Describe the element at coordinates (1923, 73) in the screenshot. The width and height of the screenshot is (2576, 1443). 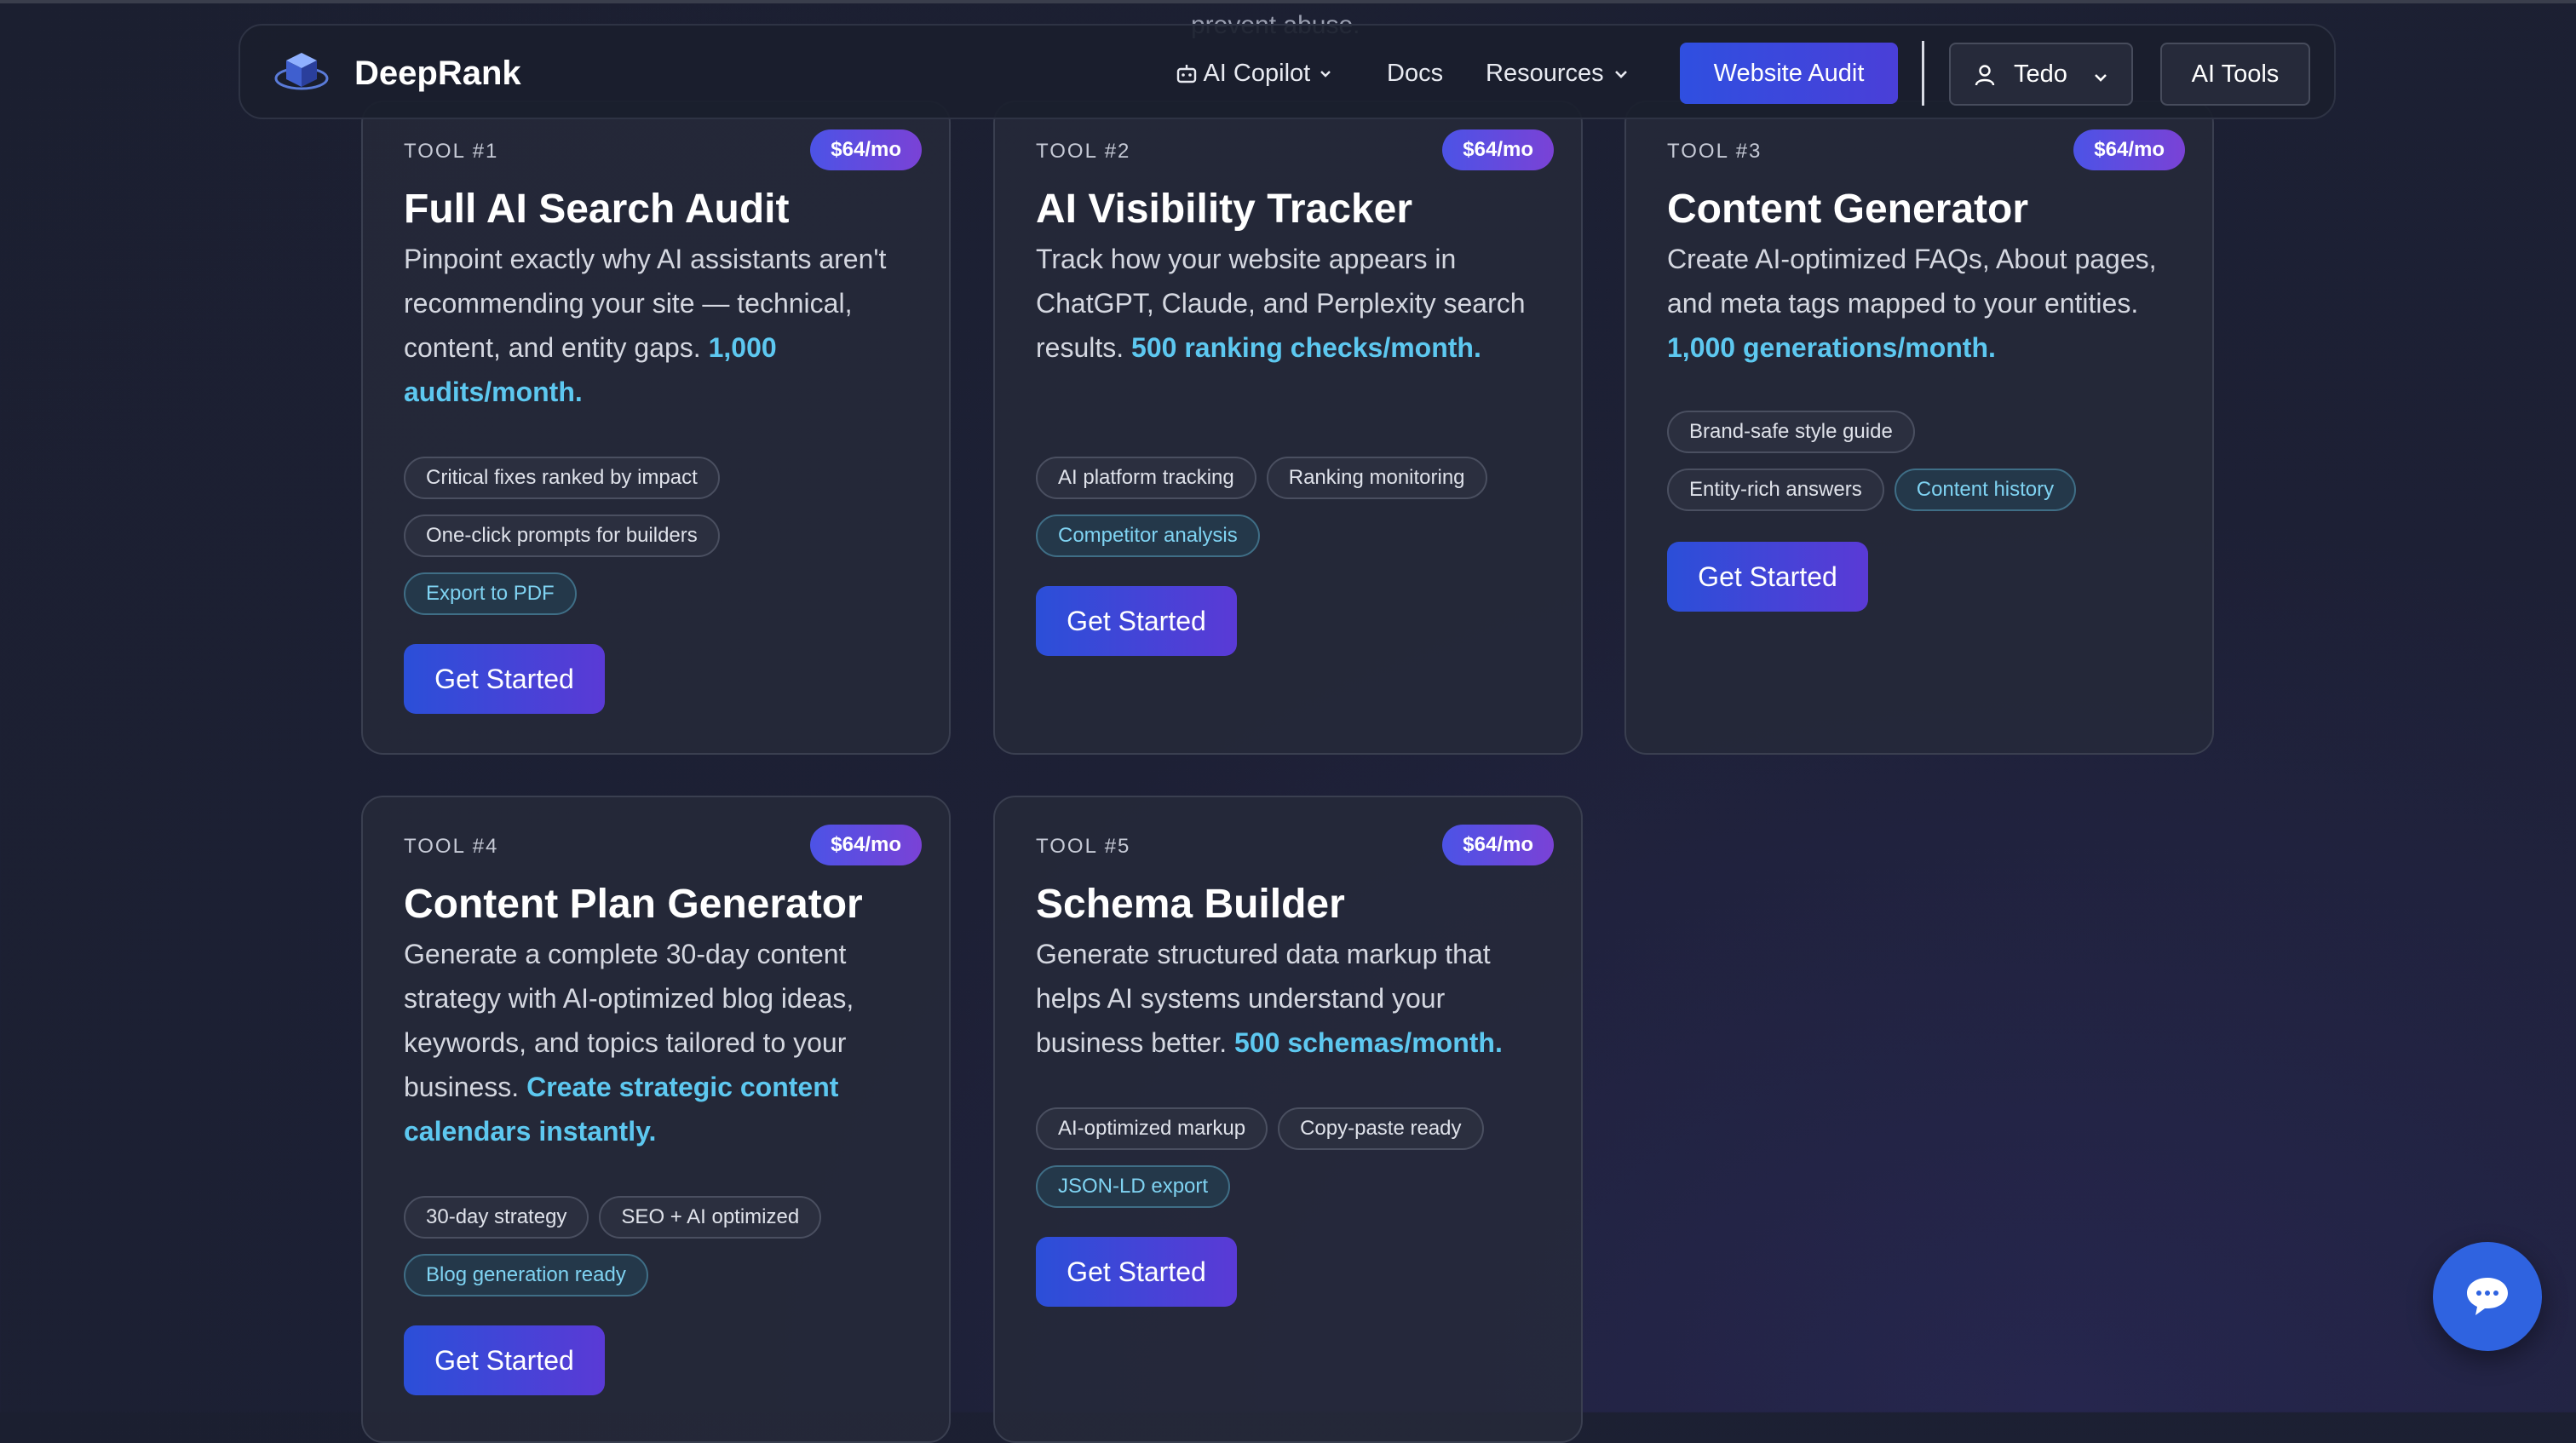
I see `nav-divider` at that location.